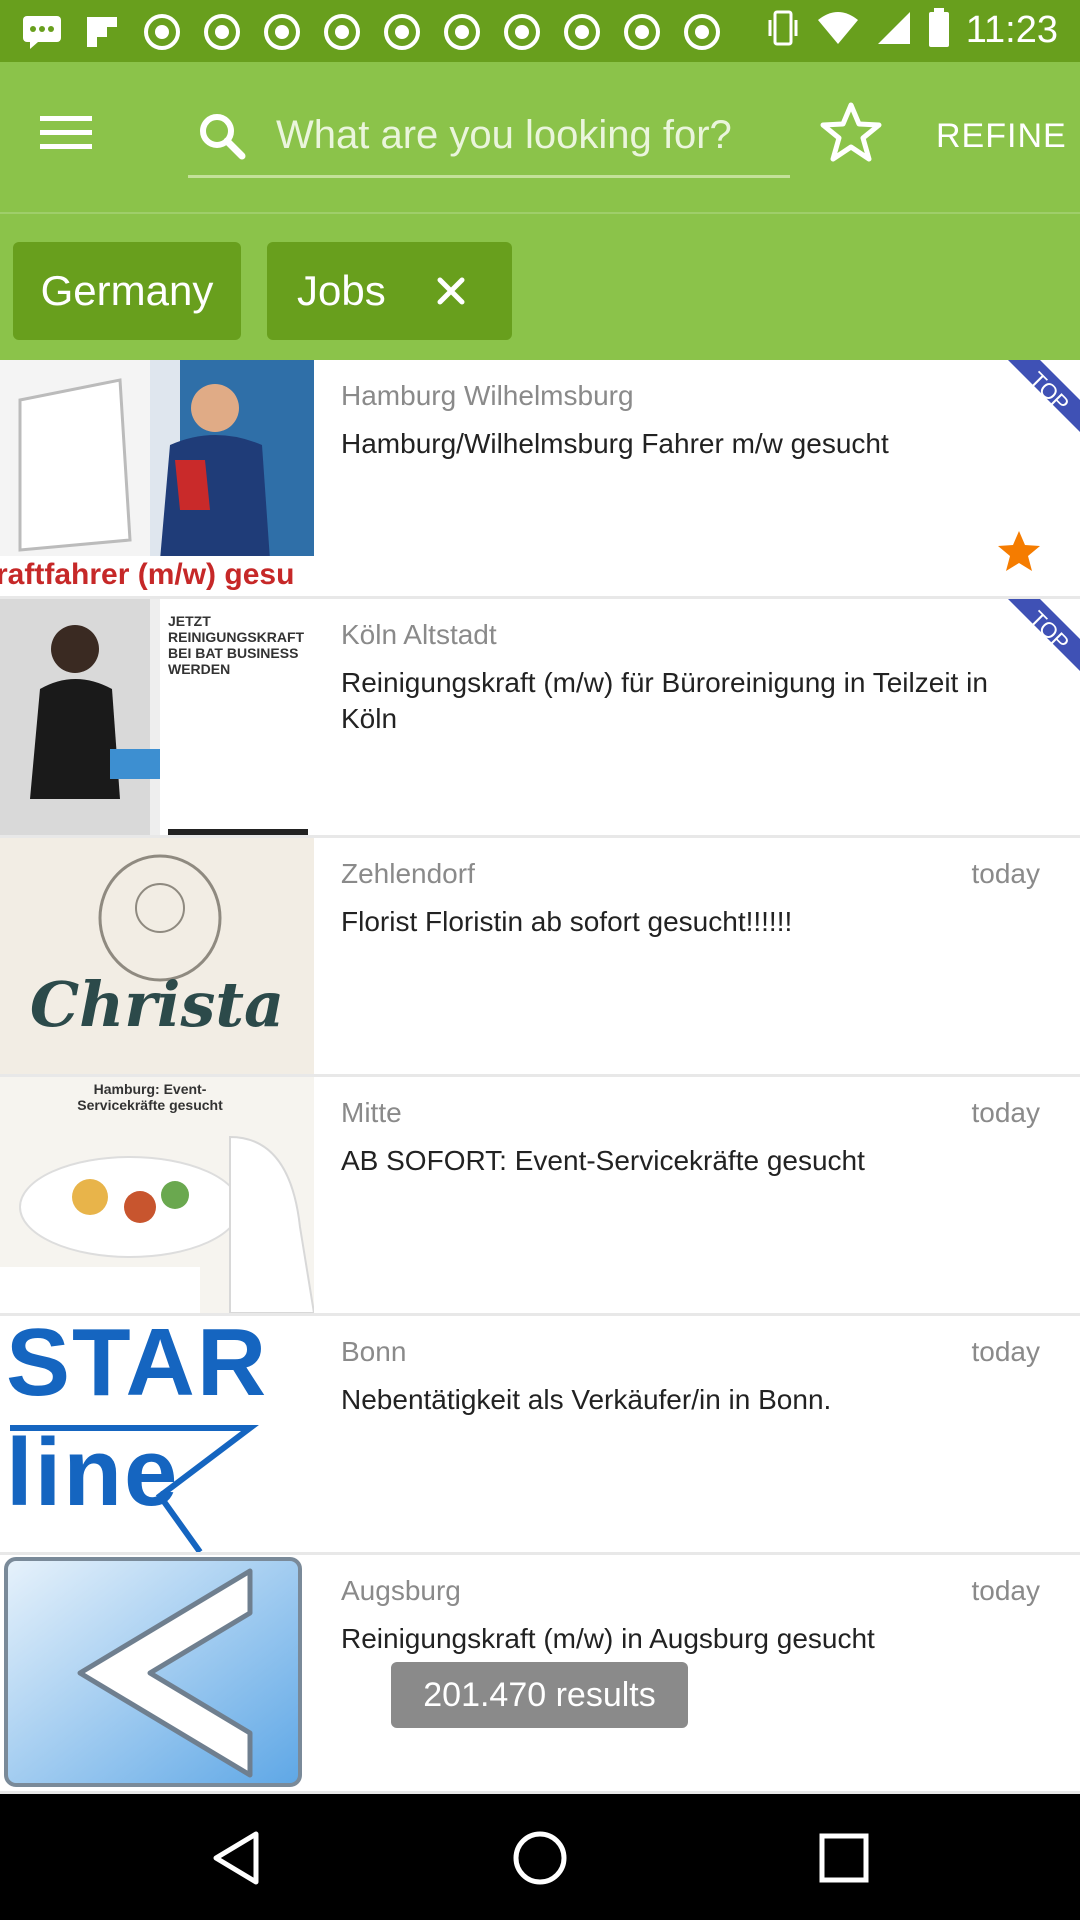 Image resolution: width=1080 pixels, height=1920 pixels. I want to click on star-filled-icon, so click(1019, 551).